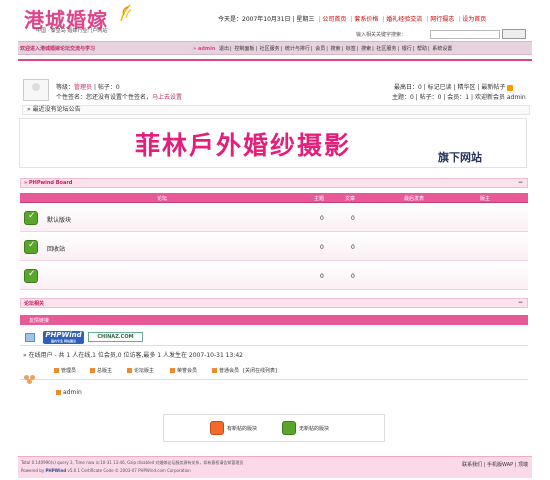 The image size is (550, 480). What do you see at coordinates (55, 470) in the screenshot?
I see `phpwind-link: PHPWind` at bounding box center [55, 470].